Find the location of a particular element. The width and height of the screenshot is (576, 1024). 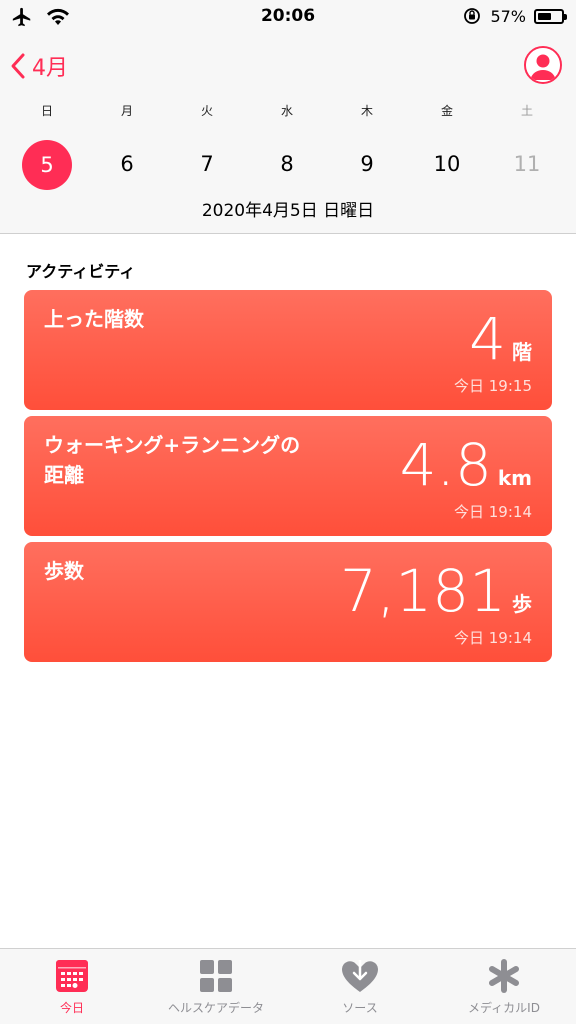

chevron-left-icon is located at coordinates (18, 66).